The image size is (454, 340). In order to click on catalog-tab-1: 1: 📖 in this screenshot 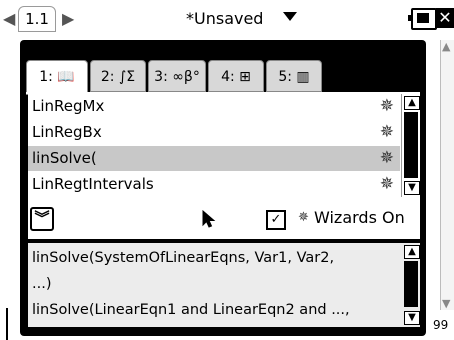, I will do `click(57, 77)`.